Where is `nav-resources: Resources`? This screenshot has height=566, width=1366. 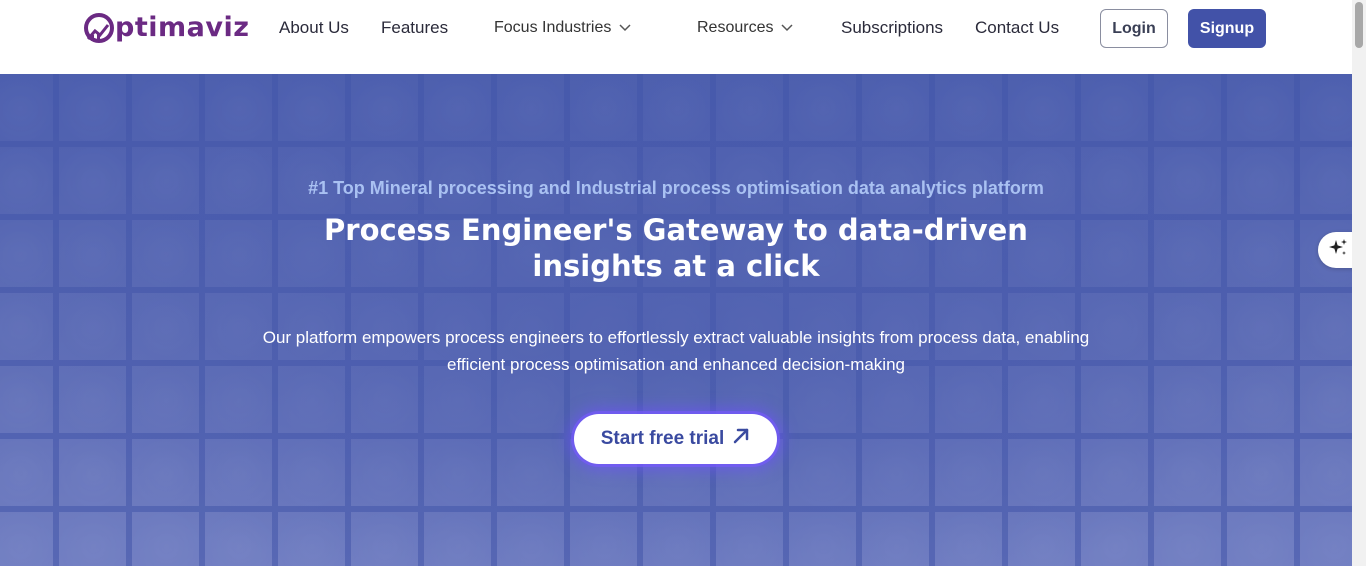
nav-resources: Resources is located at coordinates (745, 28).